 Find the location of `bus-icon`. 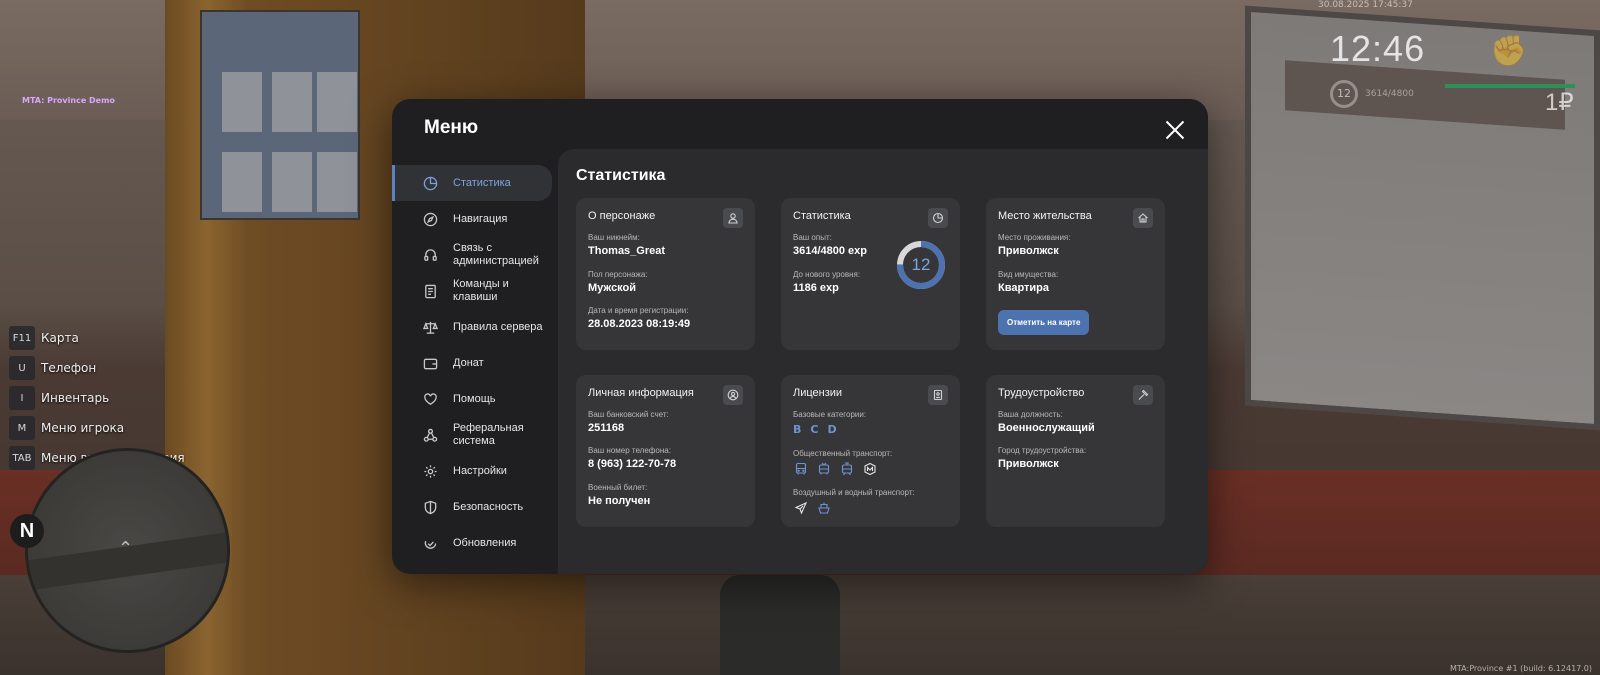

bus-icon is located at coordinates (800, 468).